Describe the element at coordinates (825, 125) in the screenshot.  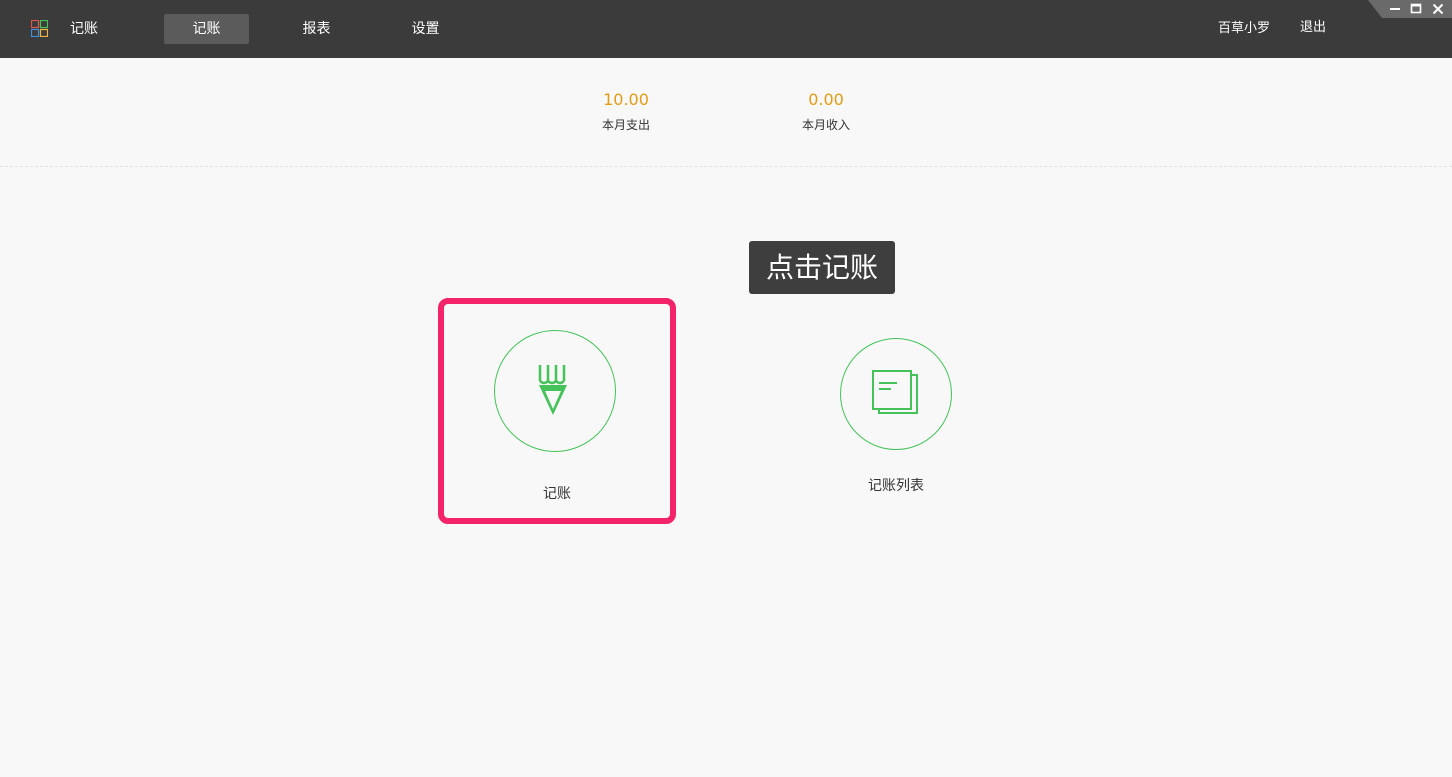
I see `income-label: 本月收入` at that location.